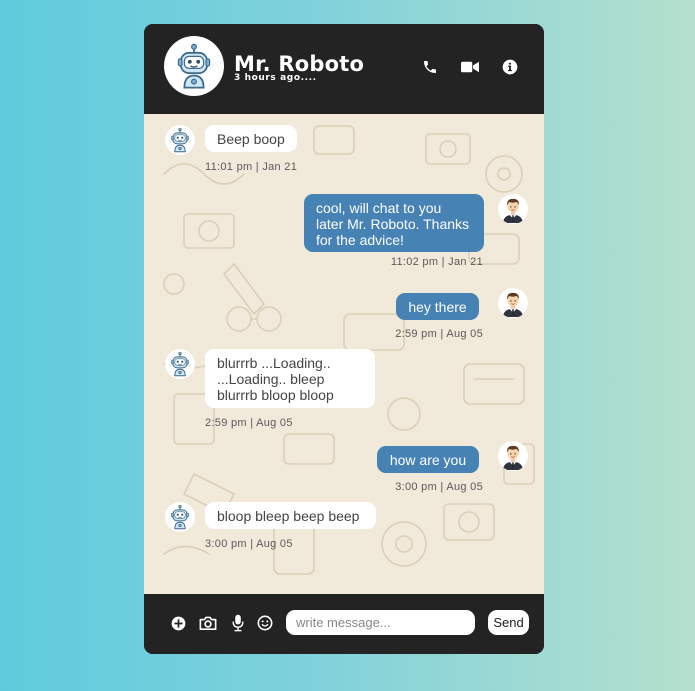 Image resolution: width=695 pixels, height=691 pixels. What do you see at coordinates (428, 459) in the screenshot?
I see `message-bubble-sent: how are you` at bounding box center [428, 459].